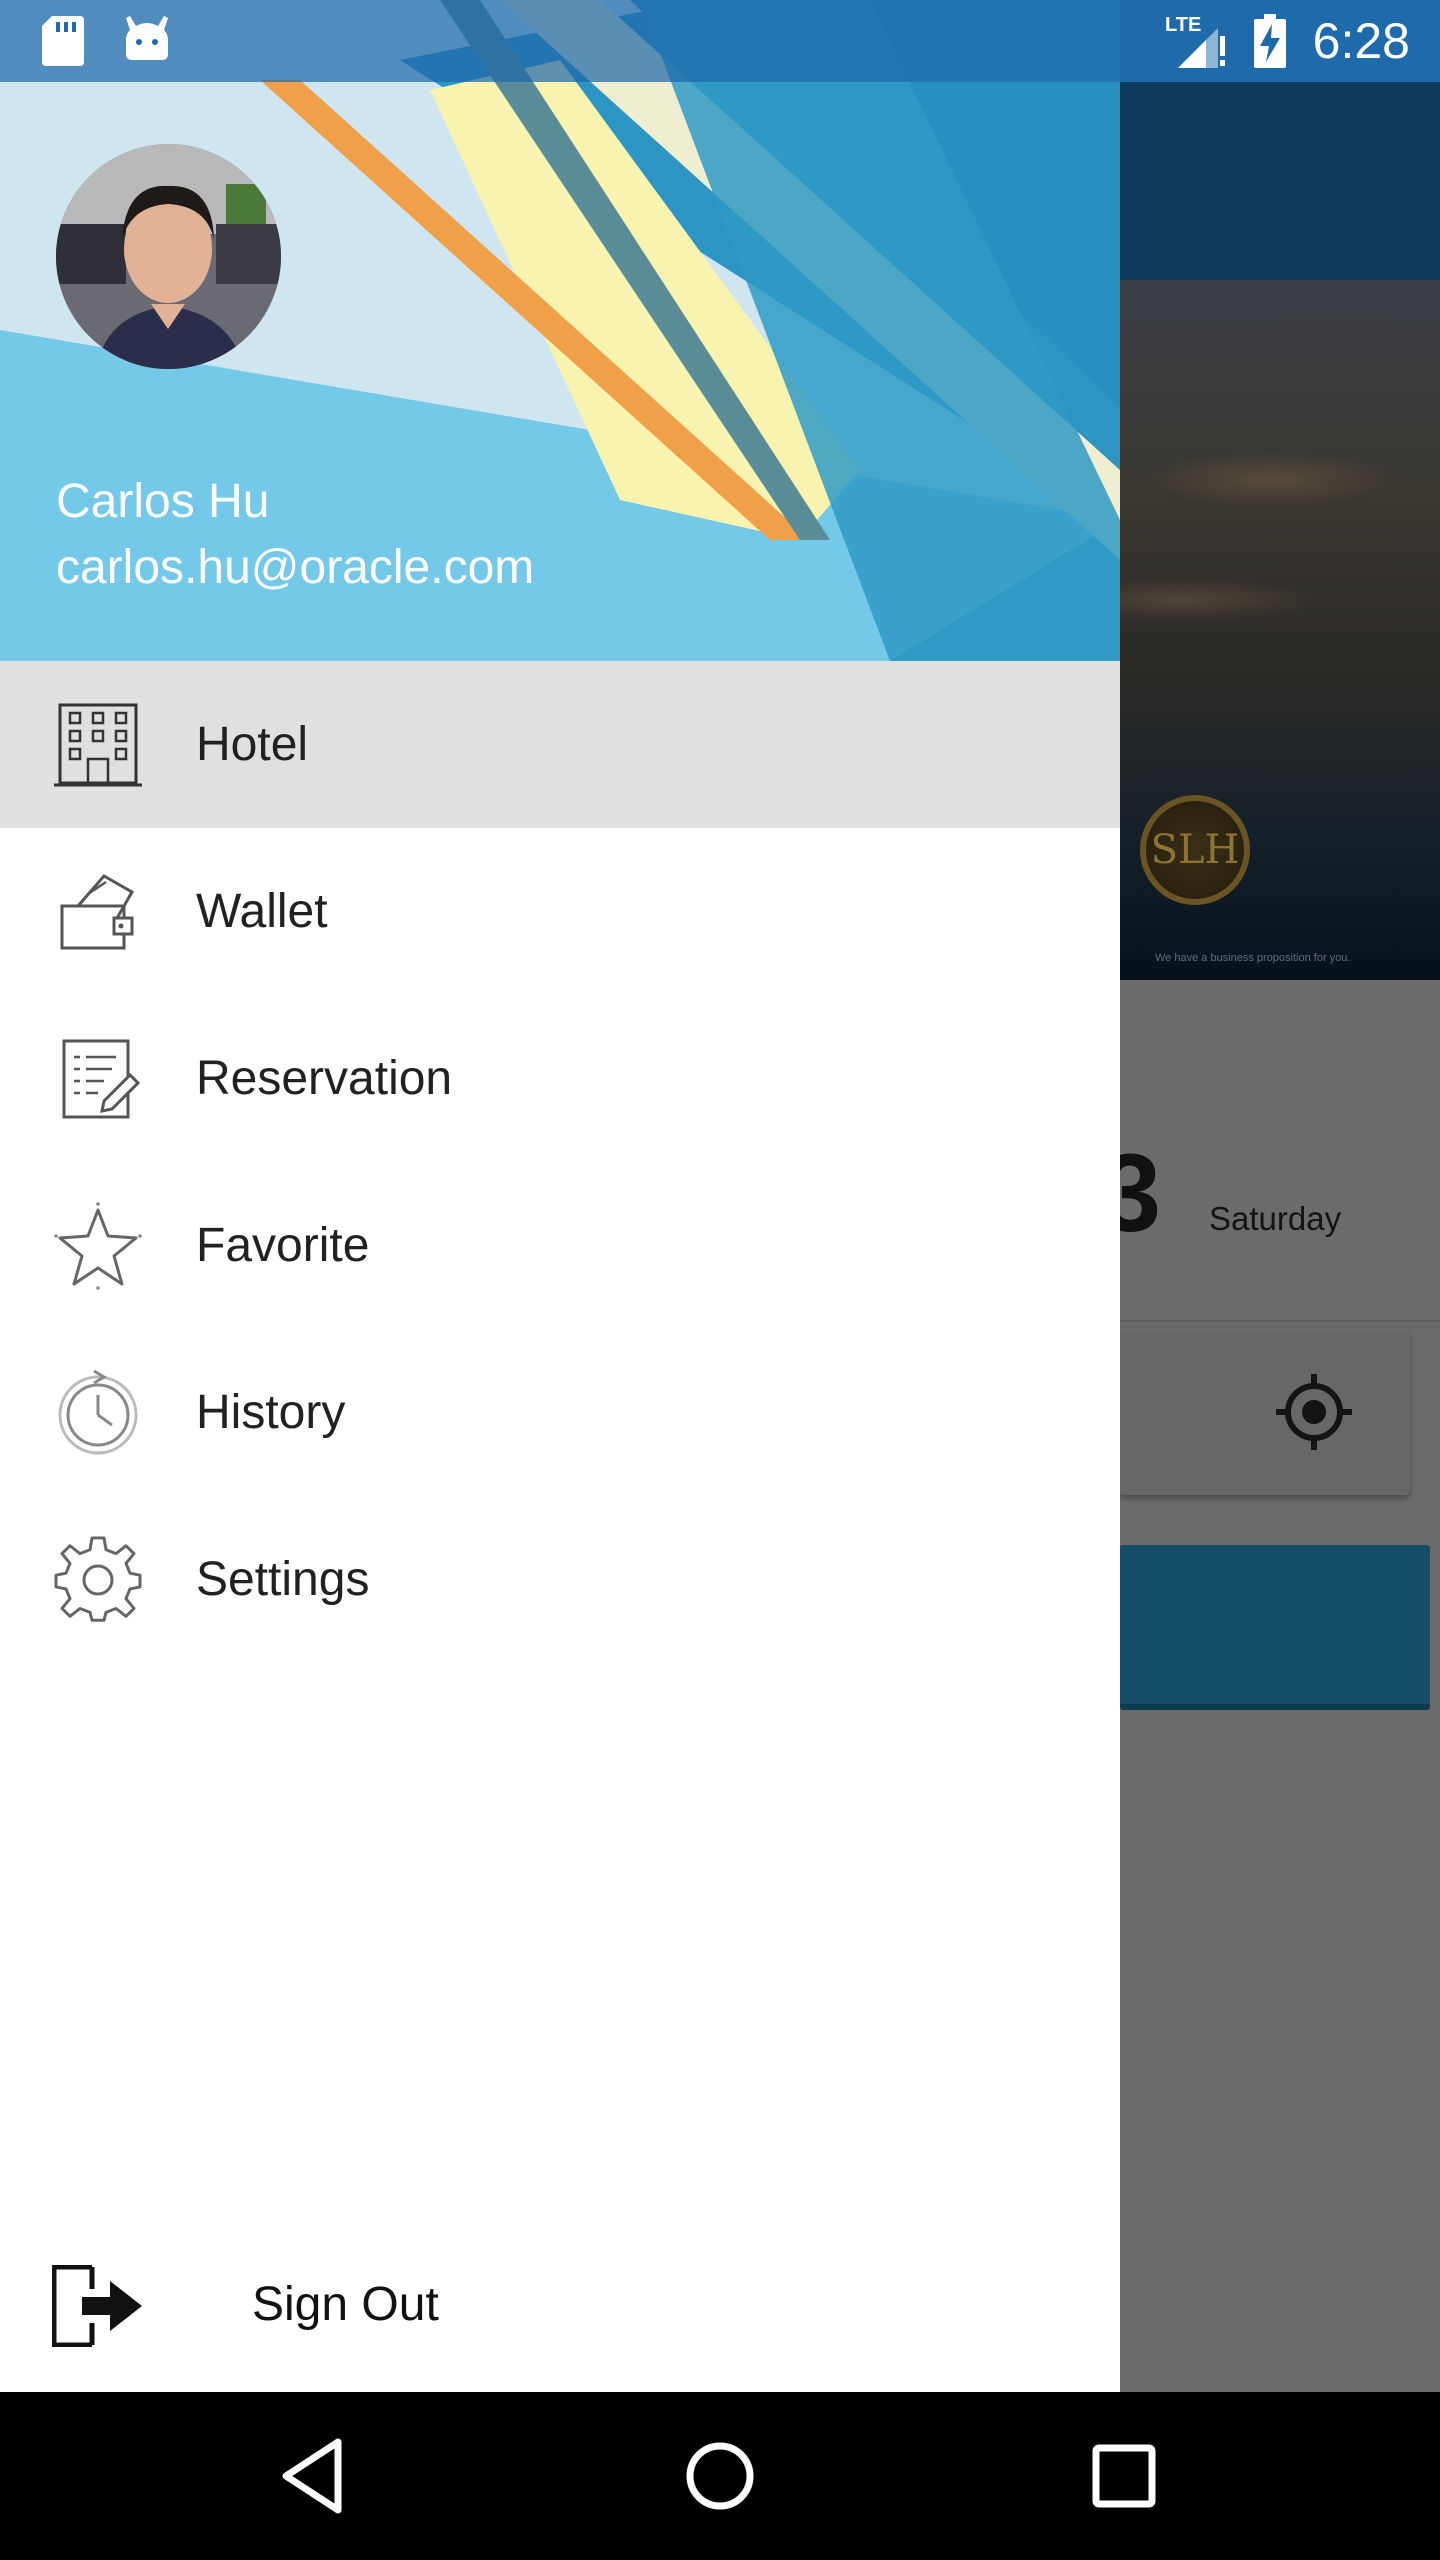  What do you see at coordinates (252, 744) in the screenshot?
I see `menu-label-hotel: Hotel` at bounding box center [252, 744].